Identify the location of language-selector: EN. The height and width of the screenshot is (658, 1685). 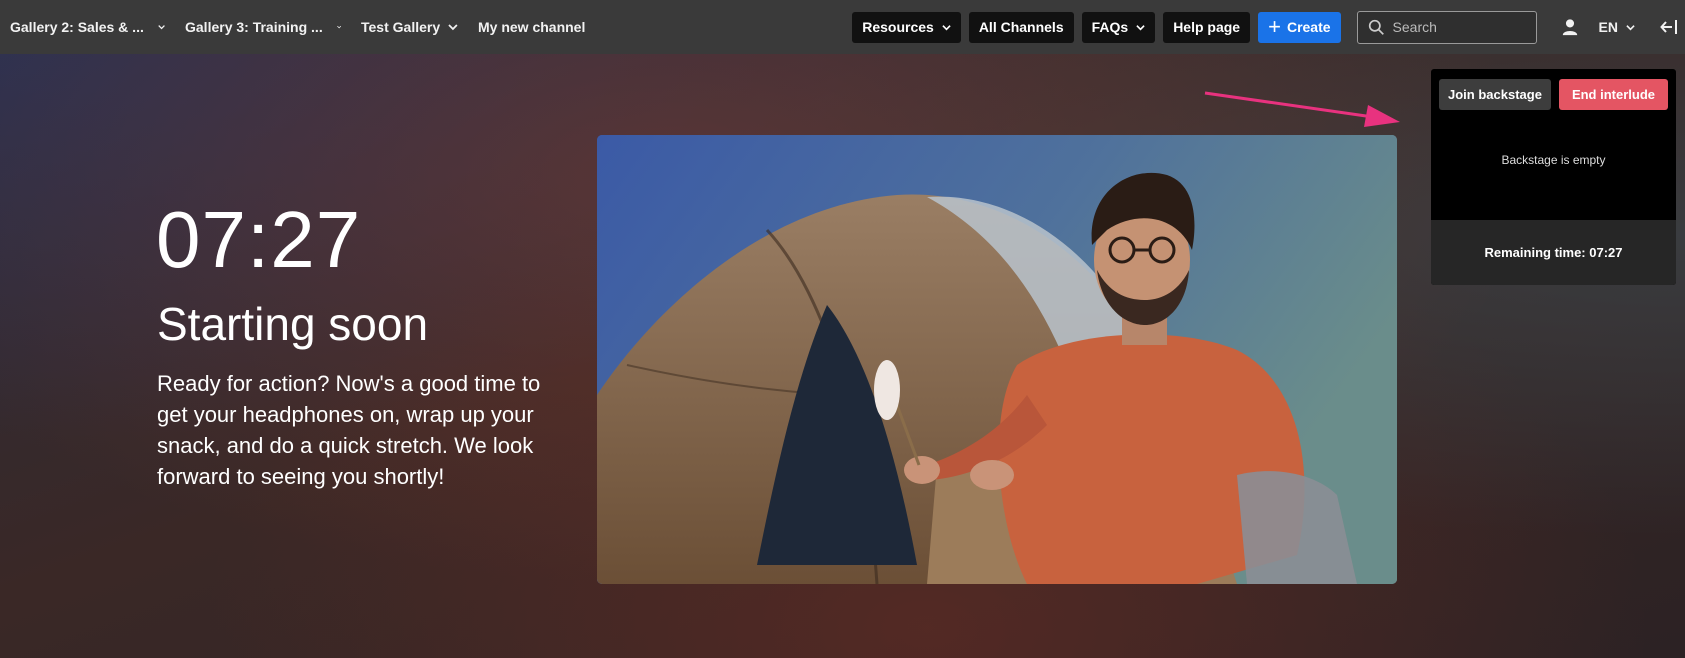
(1617, 27).